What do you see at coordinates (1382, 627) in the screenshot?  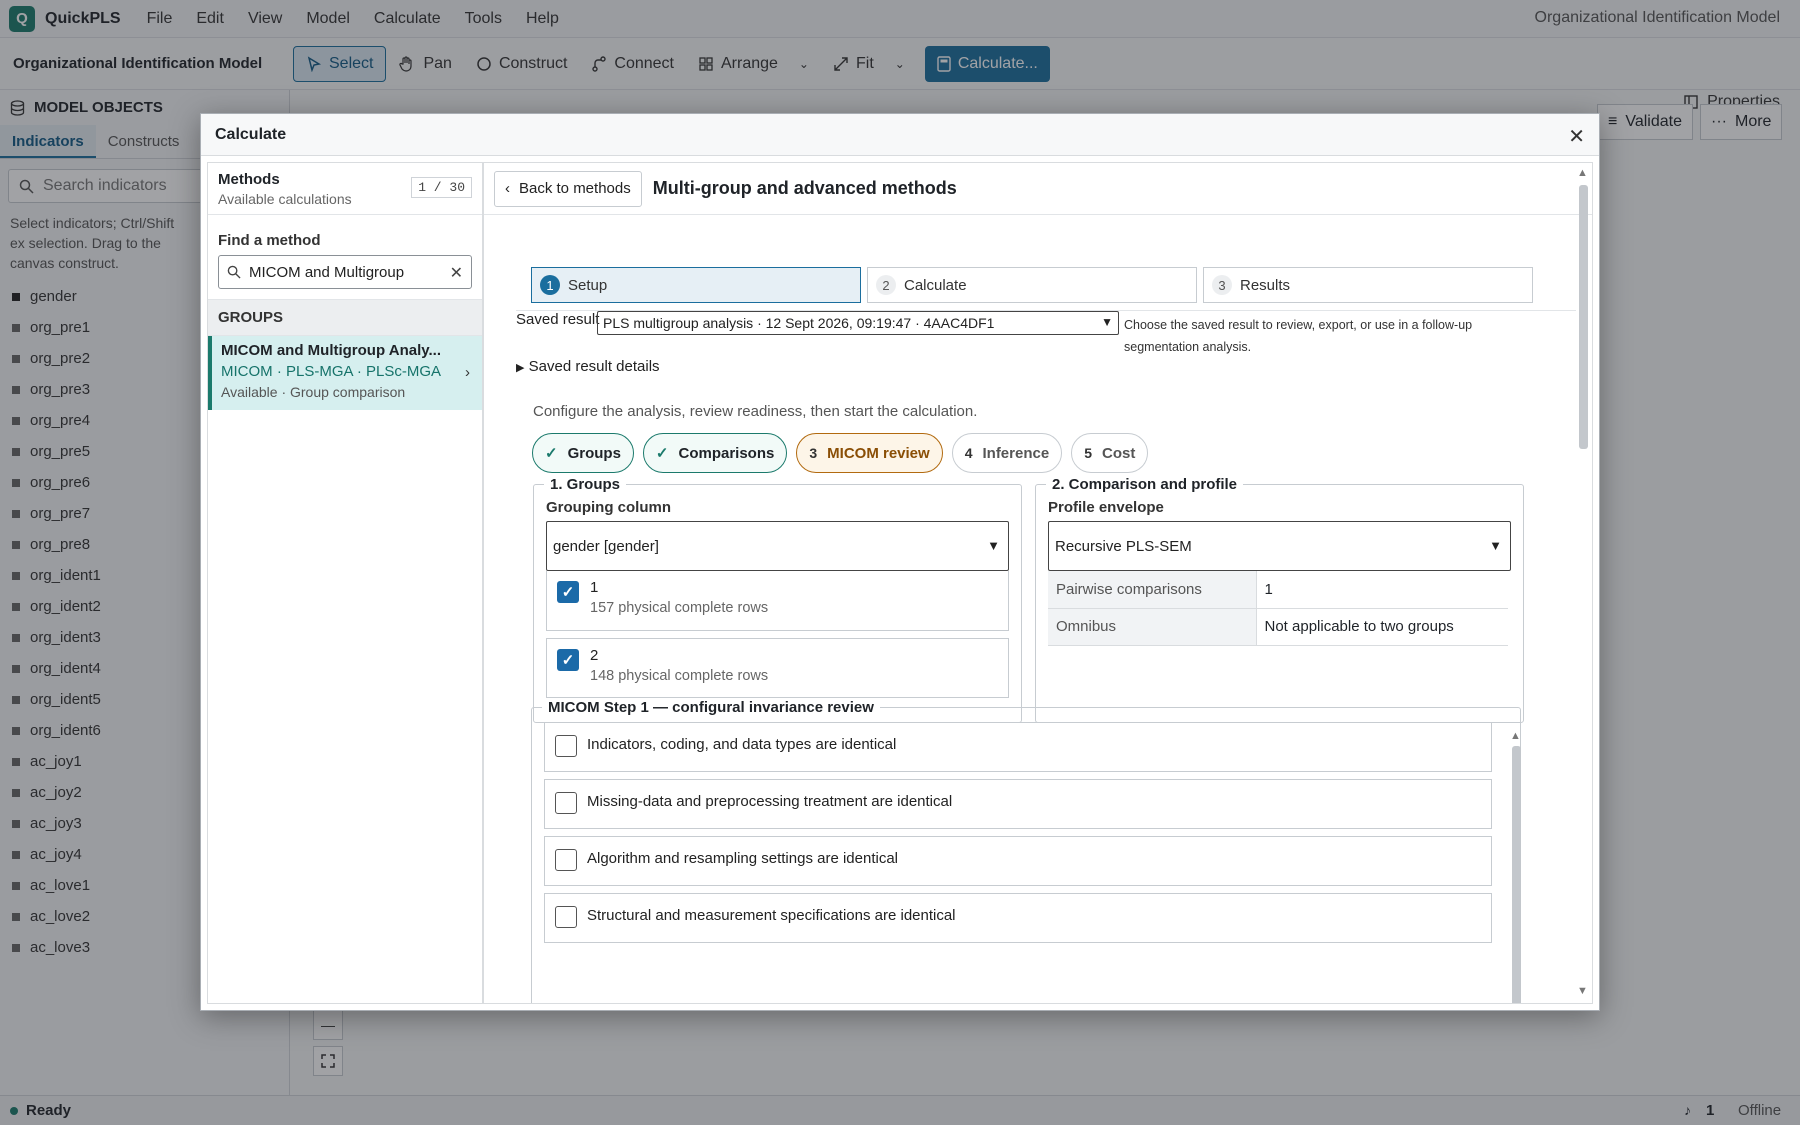 I see `table-value: Not applicable to two groups` at bounding box center [1382, 627].